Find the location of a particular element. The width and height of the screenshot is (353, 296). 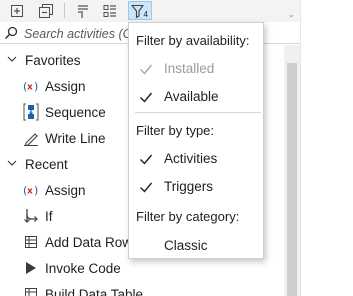

filter-icon: 4 is located at coordinates (140, 11).